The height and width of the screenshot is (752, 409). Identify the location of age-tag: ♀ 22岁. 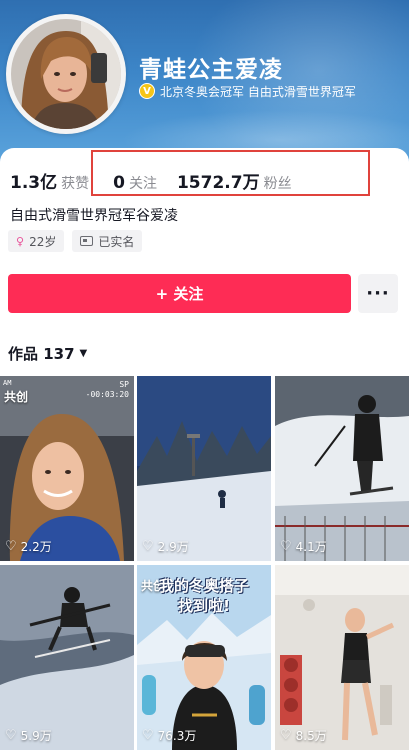
(36, 241).